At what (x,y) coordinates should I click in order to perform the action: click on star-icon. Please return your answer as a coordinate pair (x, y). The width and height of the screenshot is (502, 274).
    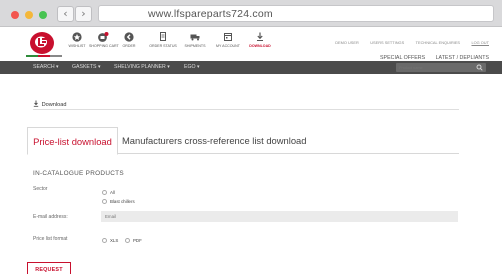
    Looking at the image, I should click on (77, 37).